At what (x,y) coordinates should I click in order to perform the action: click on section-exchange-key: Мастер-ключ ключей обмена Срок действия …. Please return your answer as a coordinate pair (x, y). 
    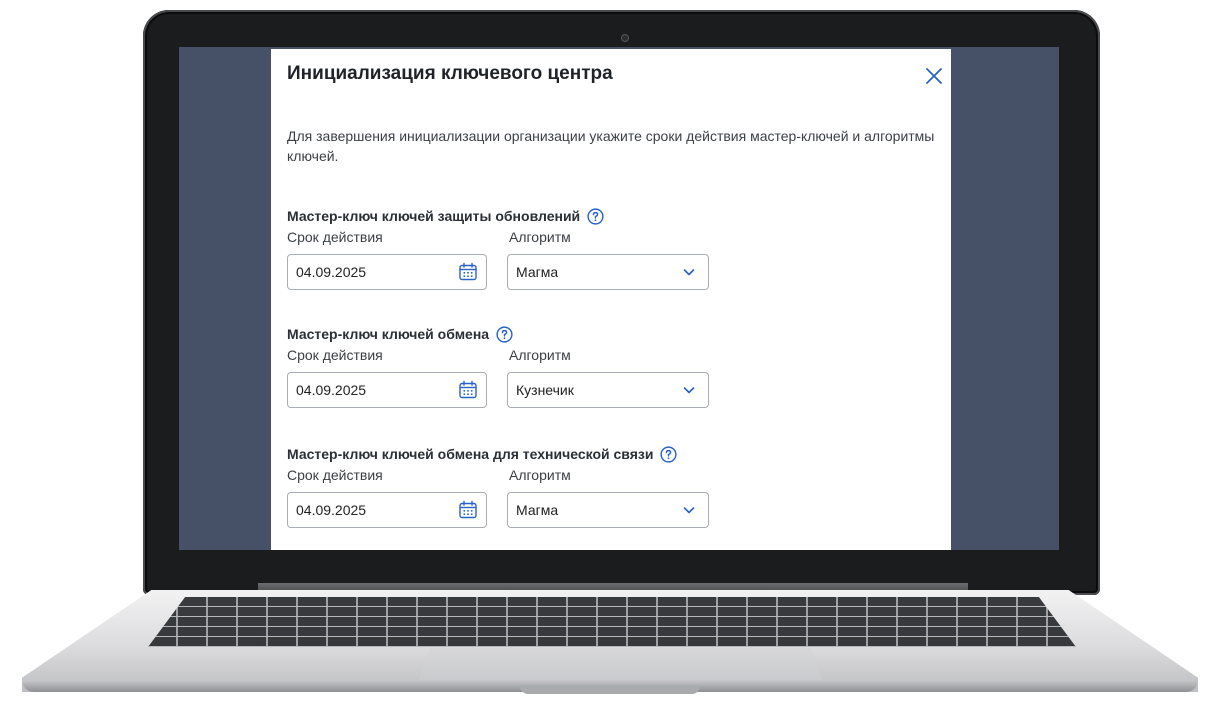
    Looking at the image, I should click on (607, 366).